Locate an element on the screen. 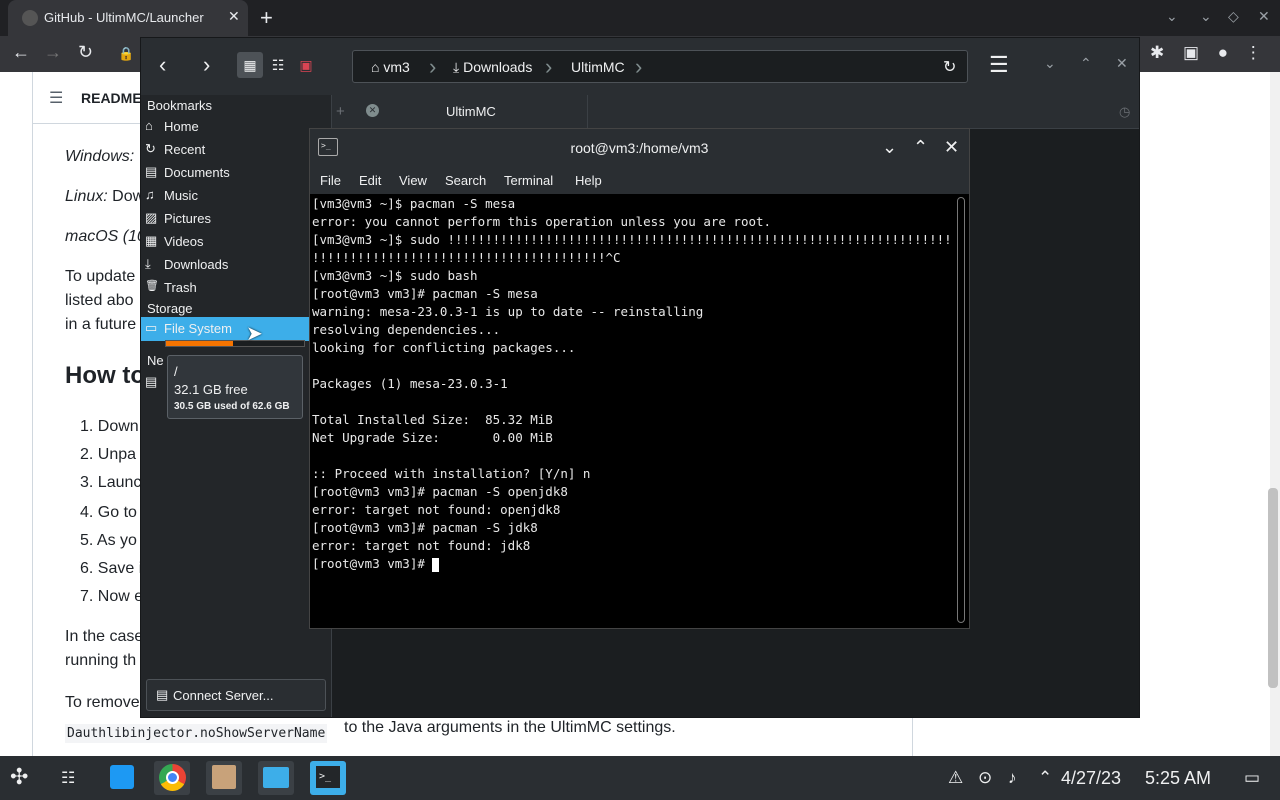  browser-tab: GitHub - UltimMC/Launcher ✕ is located at coordinates (128, 18).